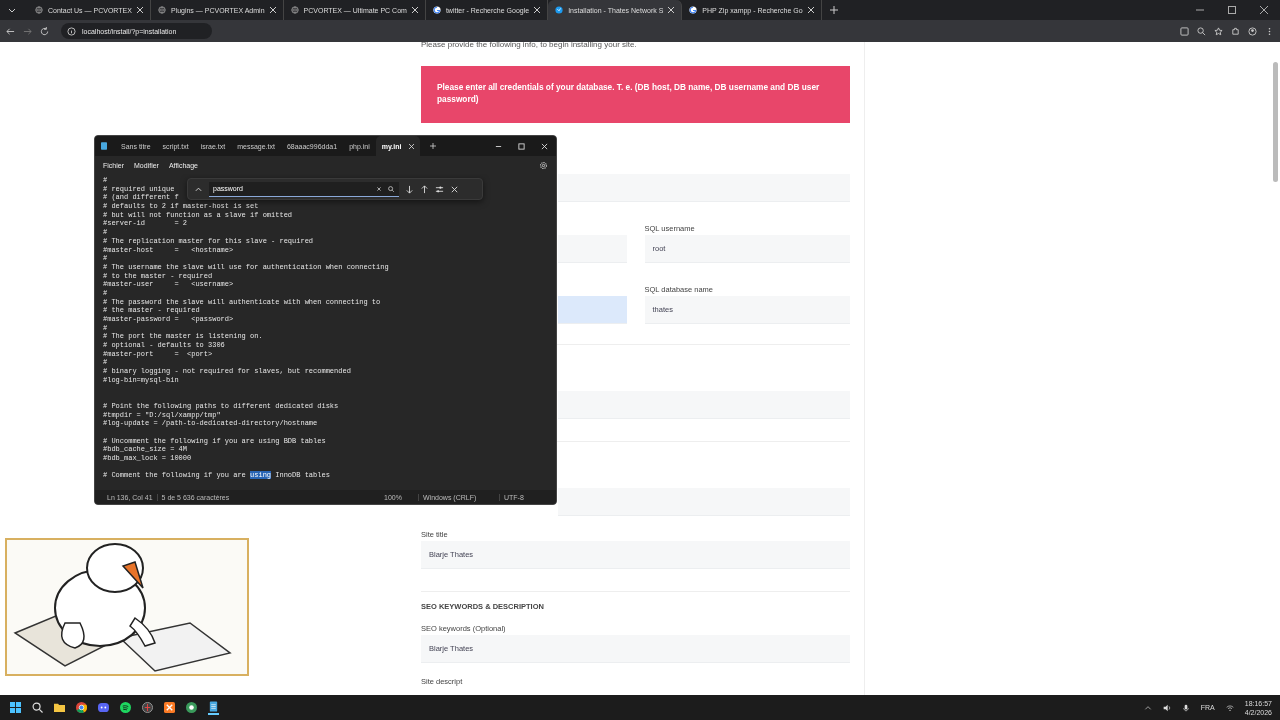 This screenshot has height=720, width=1280. What do you see at coordinates (27, 31) in the screenshot?
I see `forward-icon` at bounding box center [27, 31].